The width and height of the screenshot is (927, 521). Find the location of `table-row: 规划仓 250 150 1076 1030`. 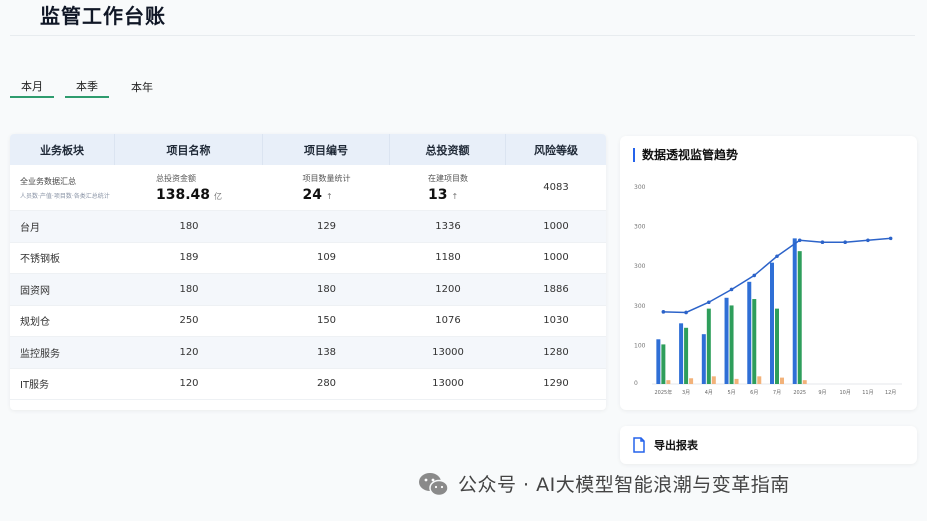

table-row: 规划仓 250 150 1076 1030 is located at coordinates (308, 321).